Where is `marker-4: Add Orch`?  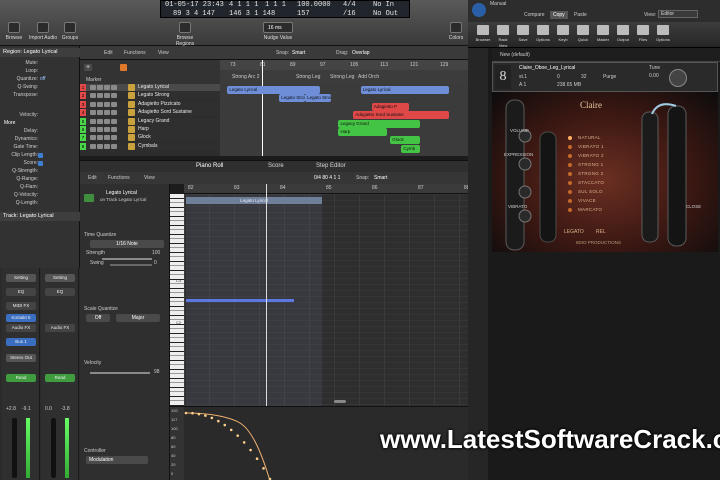 marker-4: Add Orch is located at coordinates (368, 77).